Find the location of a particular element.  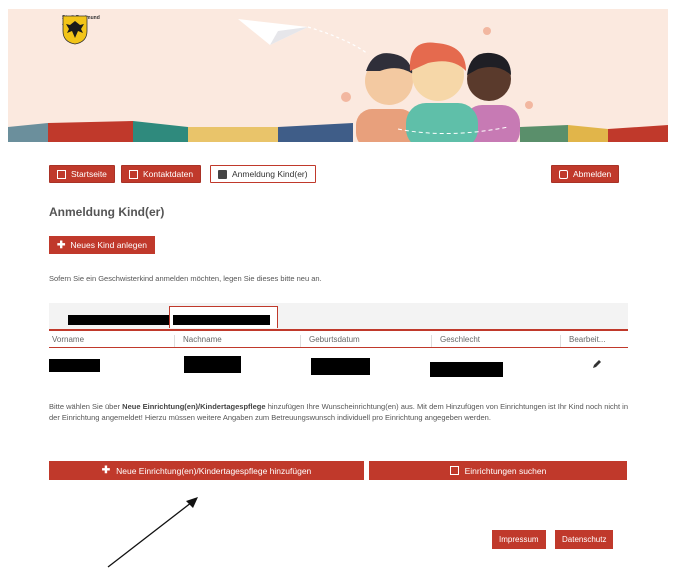

annotation-arrow is located at coordinates (152, 532).